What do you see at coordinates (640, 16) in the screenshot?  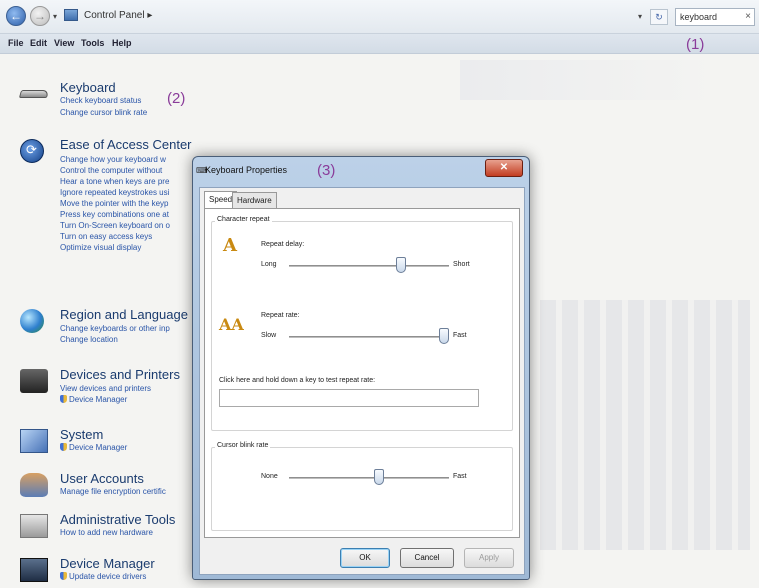 I see `address-dropdown-icon: ▾` at bounding box center [640, 16].